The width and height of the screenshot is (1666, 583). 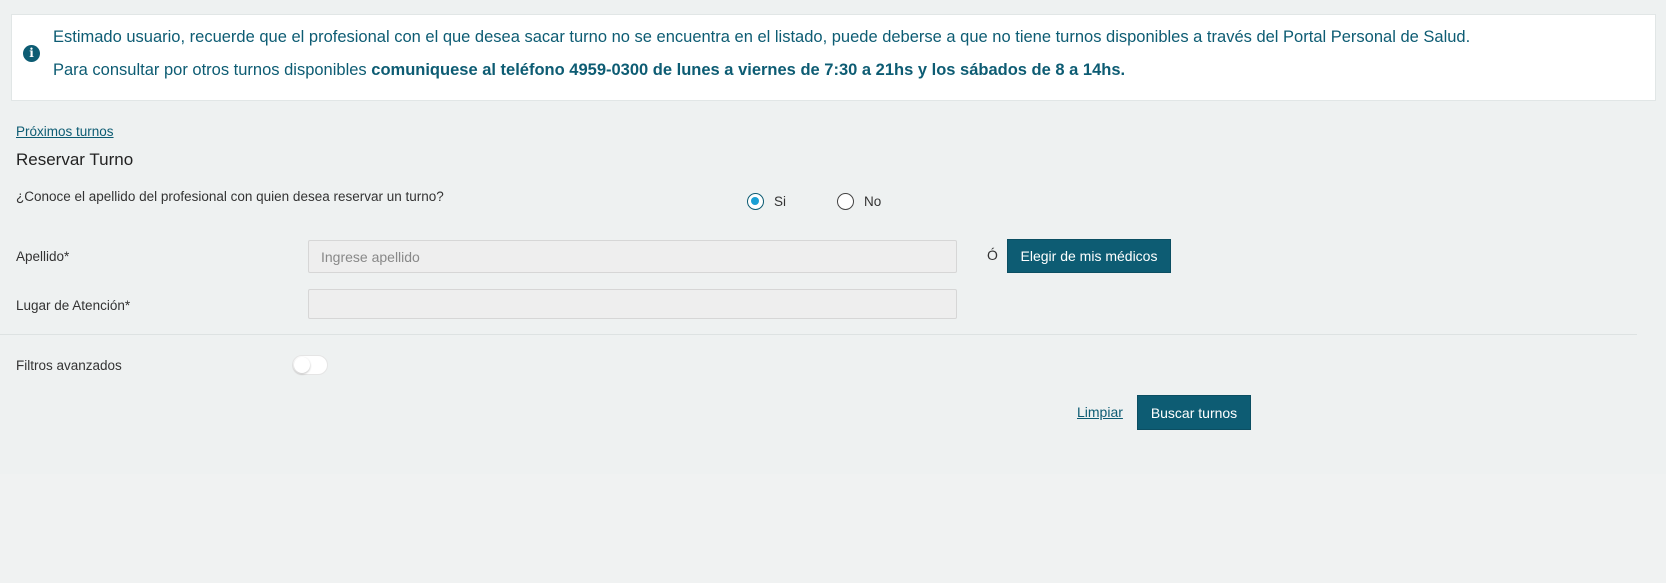 I want to click on radio-no-label: No, so click(x=873, y=201).